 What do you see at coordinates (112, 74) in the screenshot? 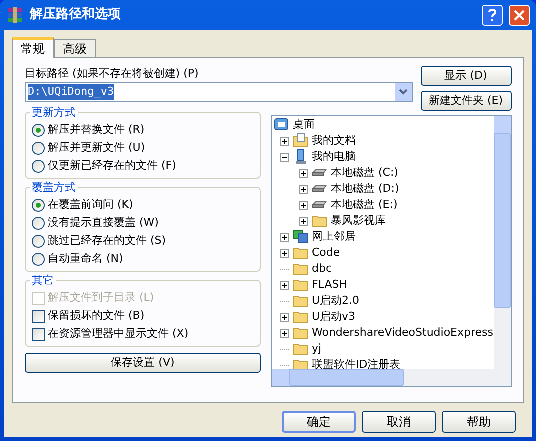
I see `field-label: 目标路径 (如果不存在将被创建) (P)` at bounding box center [112, 74].